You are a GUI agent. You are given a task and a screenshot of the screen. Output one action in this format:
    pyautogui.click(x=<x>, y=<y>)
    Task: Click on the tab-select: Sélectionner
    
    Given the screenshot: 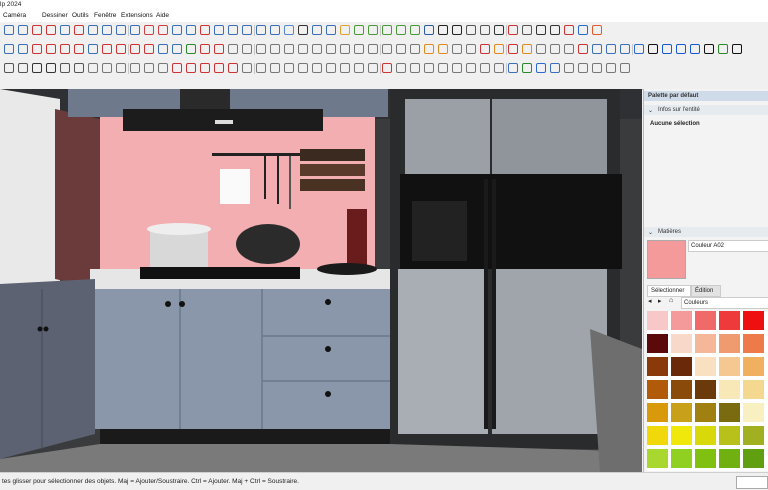 What is the action you would take?
    pyautogui.click(x=669, y=291)
    